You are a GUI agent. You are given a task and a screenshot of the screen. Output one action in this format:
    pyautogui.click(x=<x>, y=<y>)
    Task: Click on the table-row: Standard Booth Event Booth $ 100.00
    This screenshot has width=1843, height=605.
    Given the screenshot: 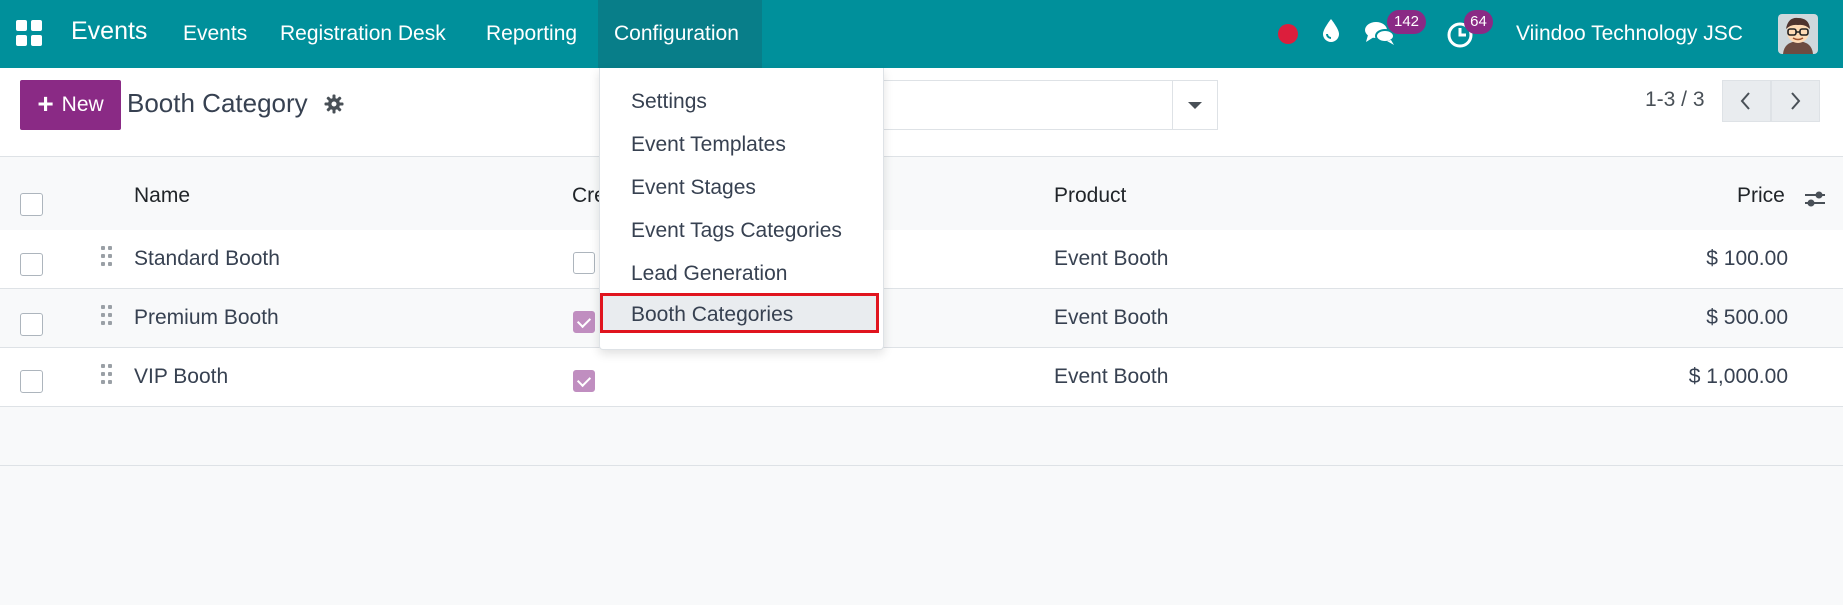 What is the action you would take?
    pyautogui.click(x=921, y=259)
    